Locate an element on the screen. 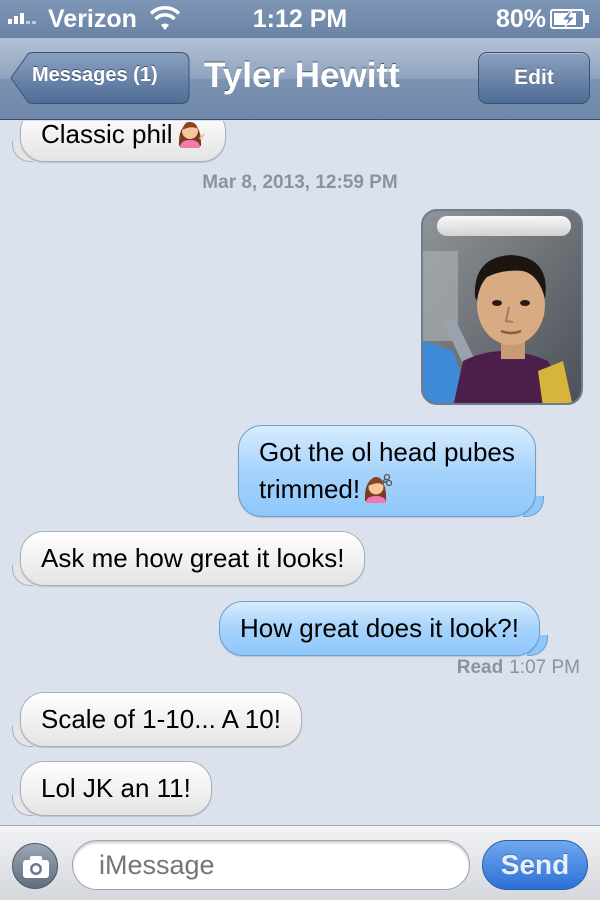 The width and height of the screenshot is (600, 900). message-incoming: Classic phil is located at coordinates (119, 141).